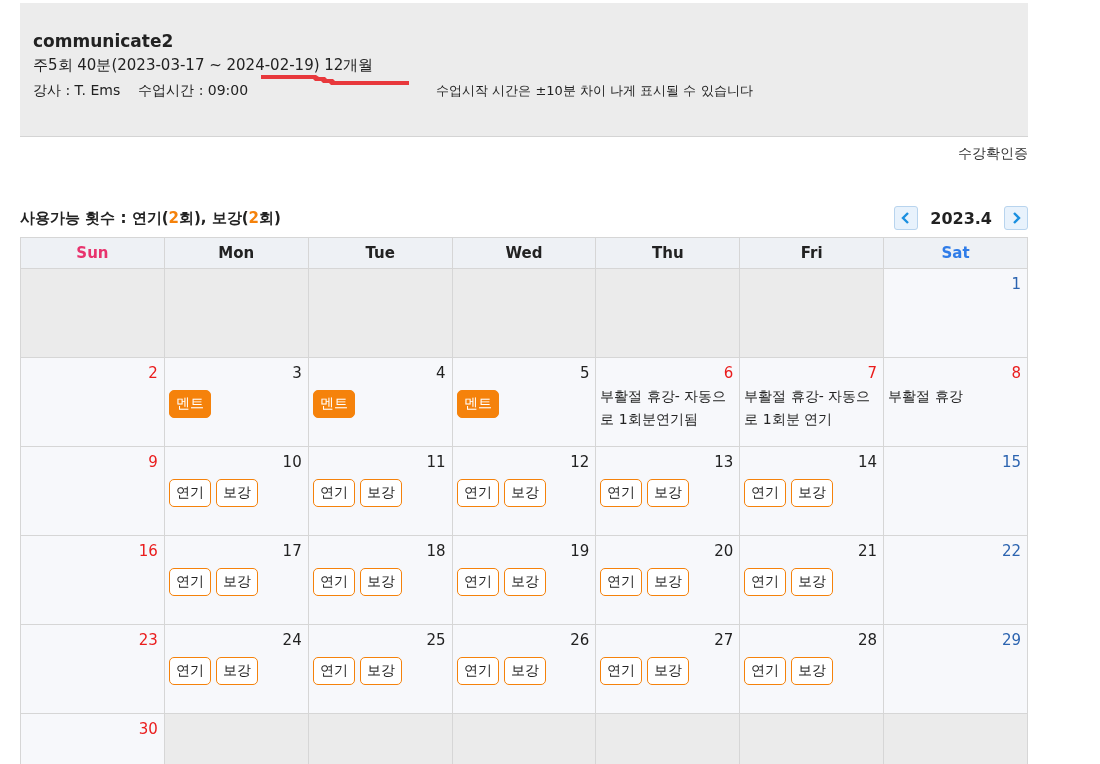  What do you see at coordinates (148, 552) in the screenshot?
I see `day-number: 16` at bounding box center [148, 552].